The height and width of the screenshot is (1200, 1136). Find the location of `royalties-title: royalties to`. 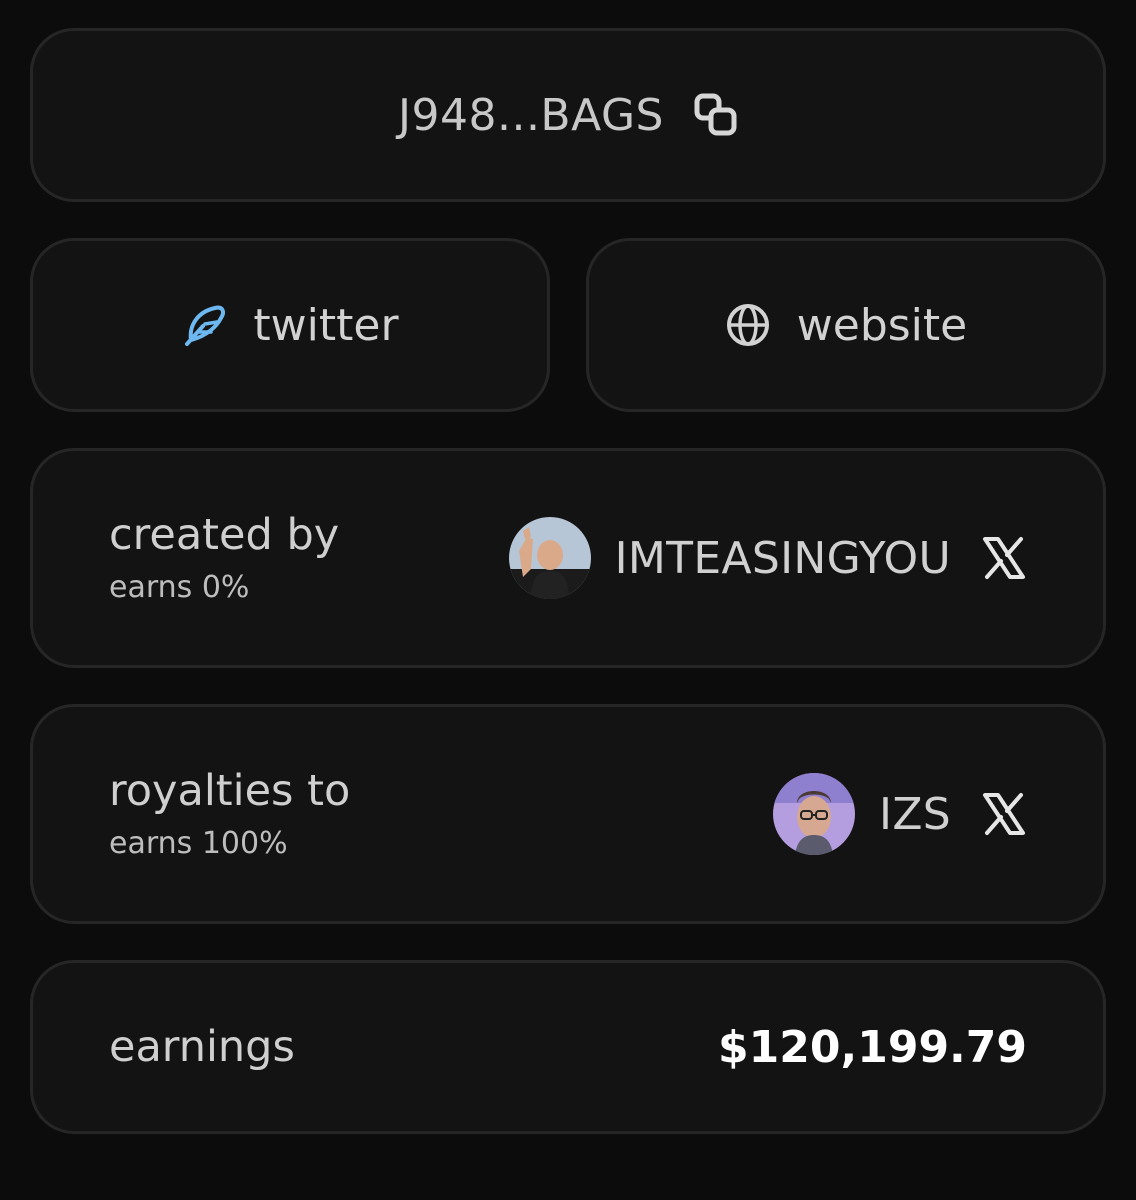

royalties-title: royalties to is located at coordinates (230, 791).